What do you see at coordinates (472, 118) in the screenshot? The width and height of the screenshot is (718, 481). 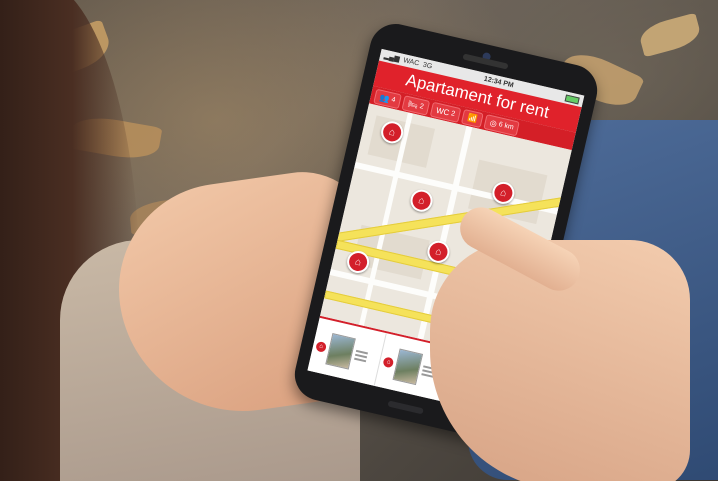 I see `wifi-icon: 📶` at bounding box center [472, 118].